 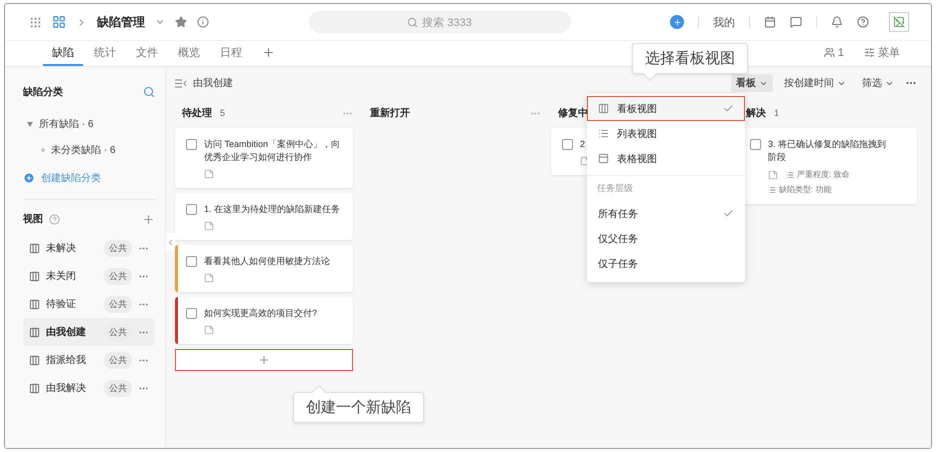 What do you see at coordinates (818, 174) in the screenshot?
I see `task-field: 严重程度: 致命` at bounding box center [818, 174].